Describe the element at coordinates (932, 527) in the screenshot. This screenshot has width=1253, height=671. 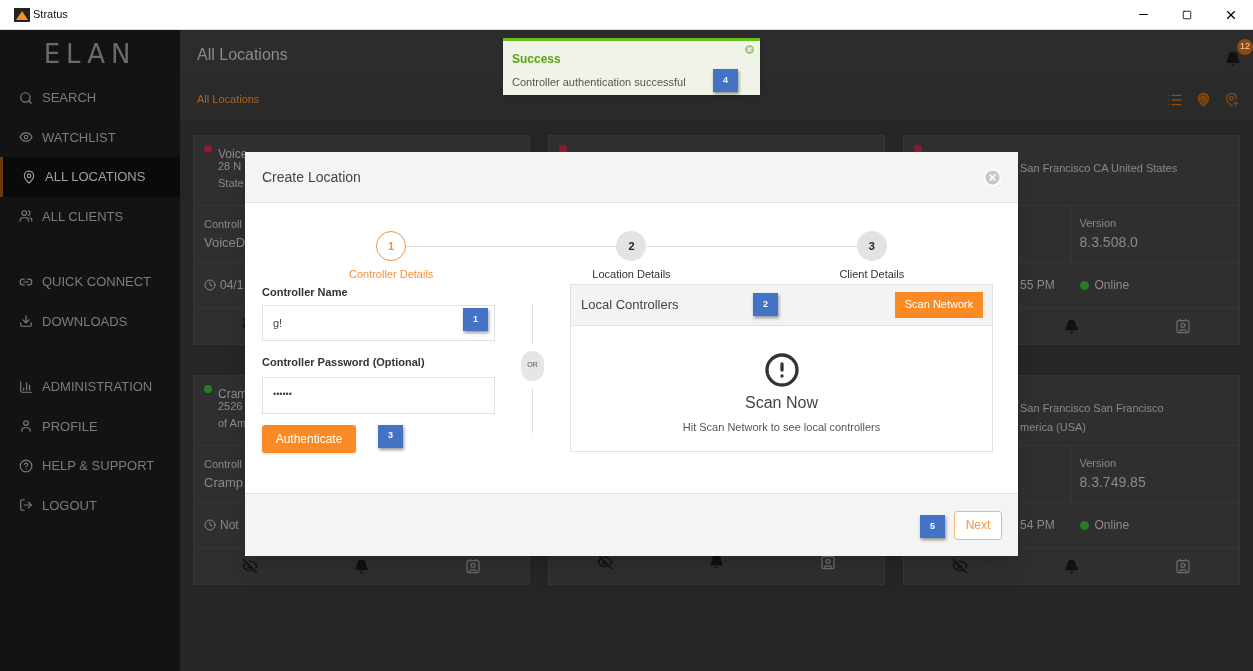
I see `callout-marker: 5` at that location.